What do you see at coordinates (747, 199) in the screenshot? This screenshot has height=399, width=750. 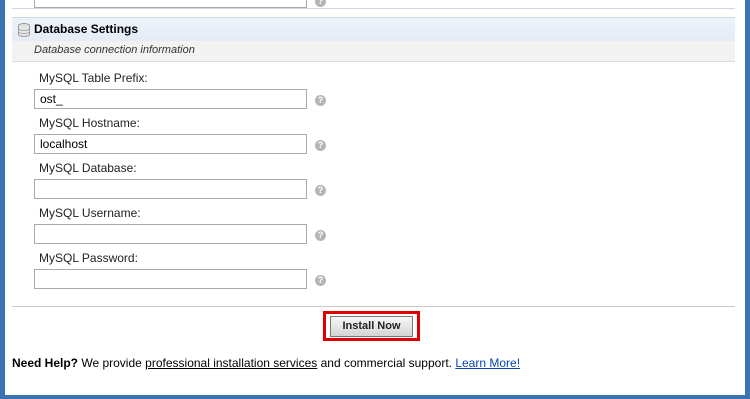 I see `window-frame-right` at bounding box center [747, 199].